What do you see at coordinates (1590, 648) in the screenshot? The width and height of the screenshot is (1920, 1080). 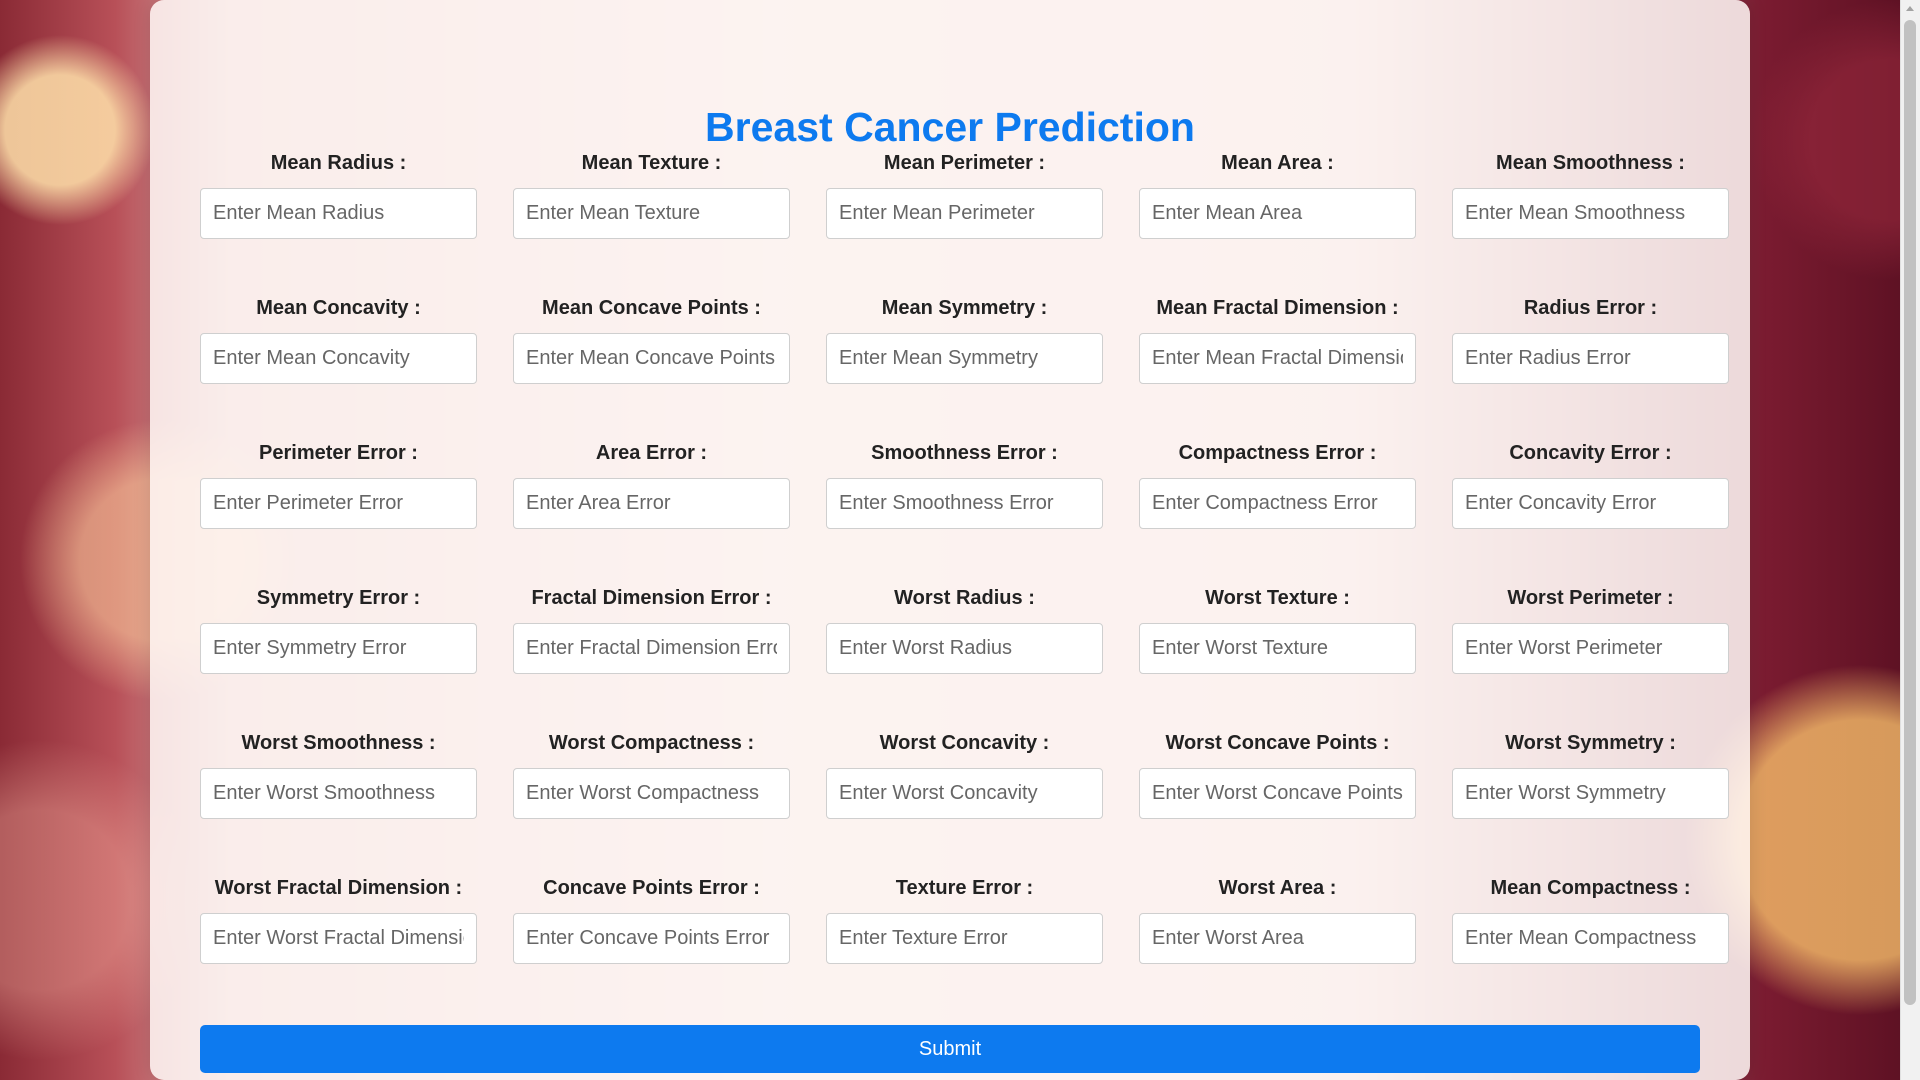 I see `worst-perimeter-input` at bounding box center [1590, 648].